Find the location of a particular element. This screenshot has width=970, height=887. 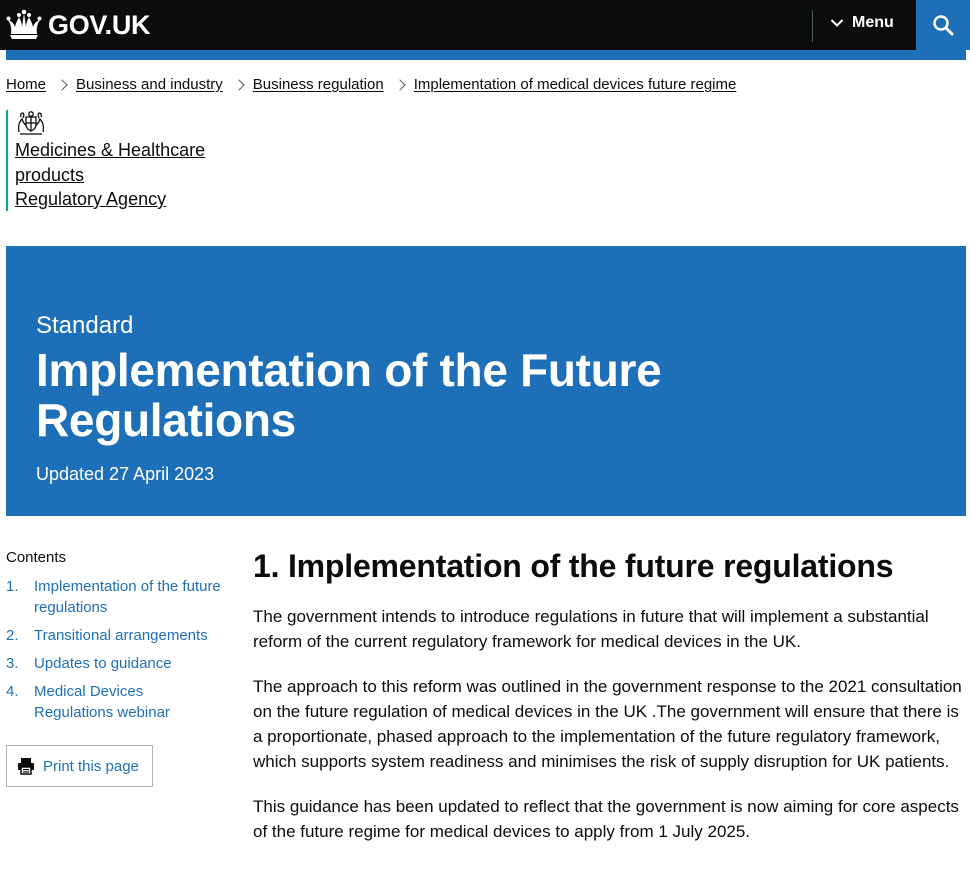

breadcrumb-business-and-industry: Business and industry is located at coordinates (149, 84).